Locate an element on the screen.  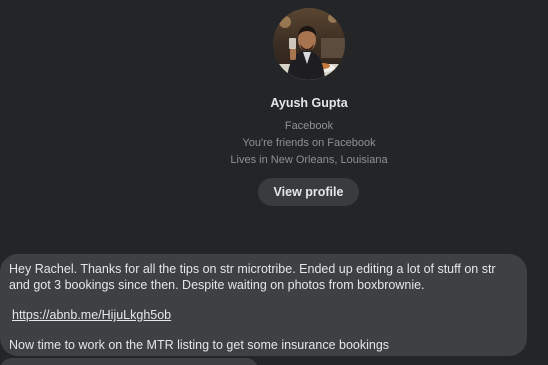
profile-platform: Facebook is located at coordinates (309, 126).